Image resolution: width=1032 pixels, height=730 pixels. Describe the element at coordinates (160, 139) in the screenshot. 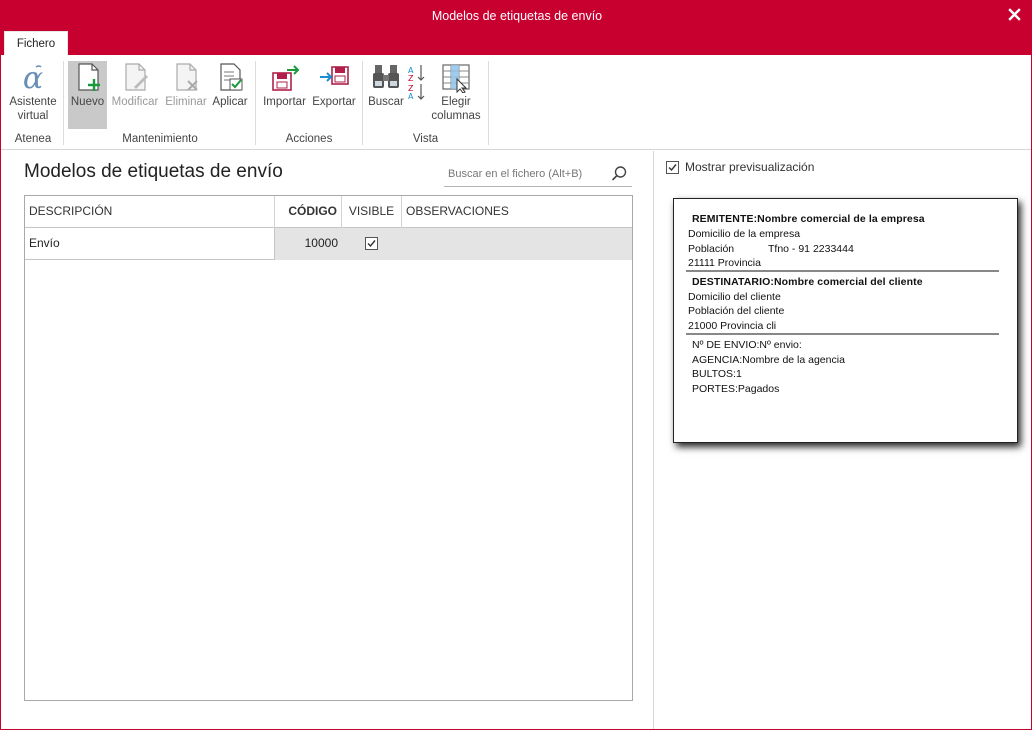

I see `group-label-mantenimiento: Mantenimiento` at that location.